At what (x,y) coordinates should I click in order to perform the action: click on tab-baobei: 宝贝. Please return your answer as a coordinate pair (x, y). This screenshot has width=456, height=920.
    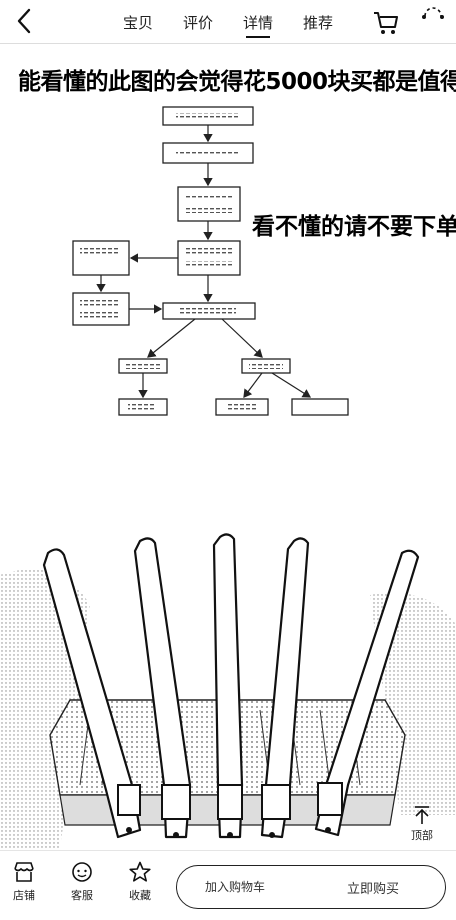
    Looking at the image, I should click on (138, 22).